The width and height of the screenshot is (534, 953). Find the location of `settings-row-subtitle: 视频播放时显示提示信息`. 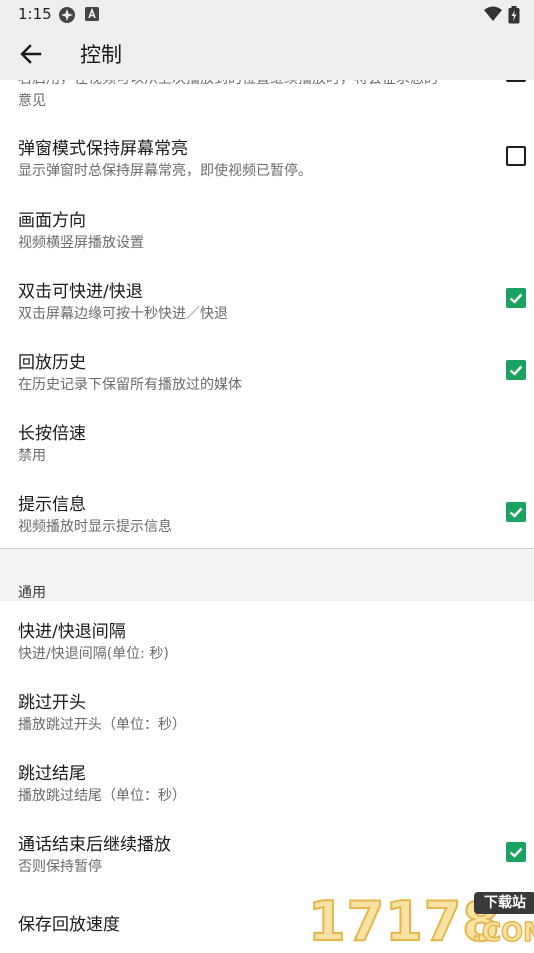

settings-row-subtitle: 视频播放时显示提示信息 is located at coordinates (95, 527).